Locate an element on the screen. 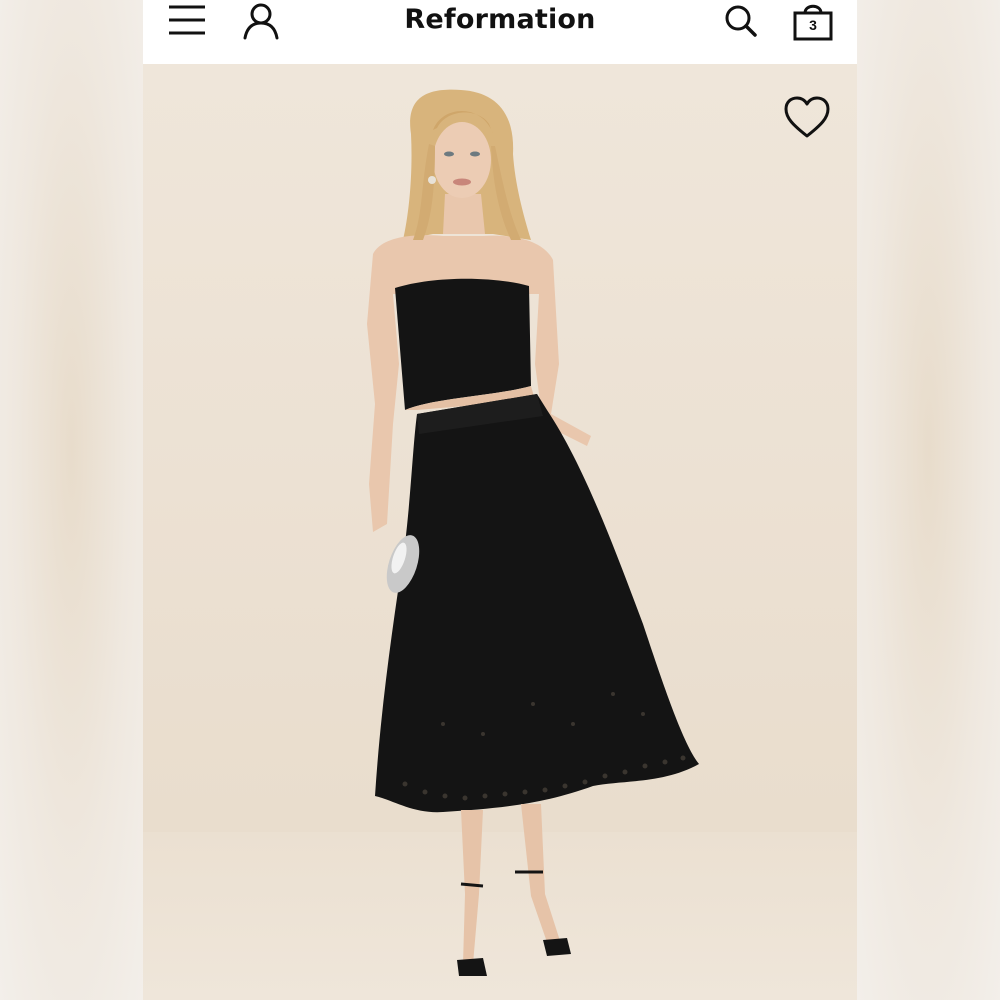  user-account-icon is located at coordinates (261, 22).